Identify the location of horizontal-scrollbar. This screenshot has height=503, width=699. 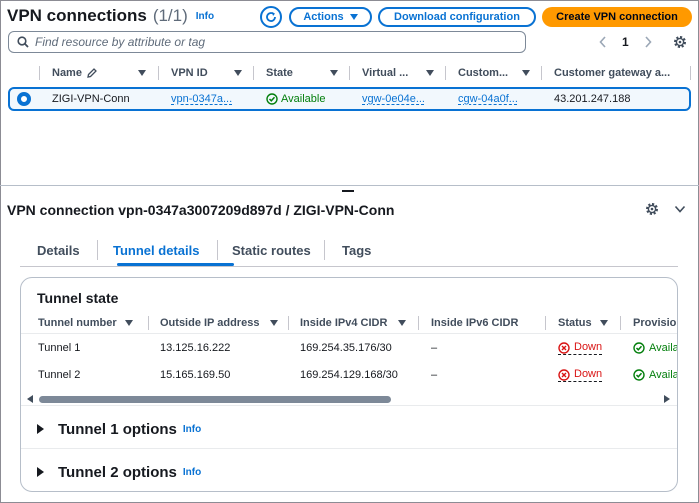
(349, 399).